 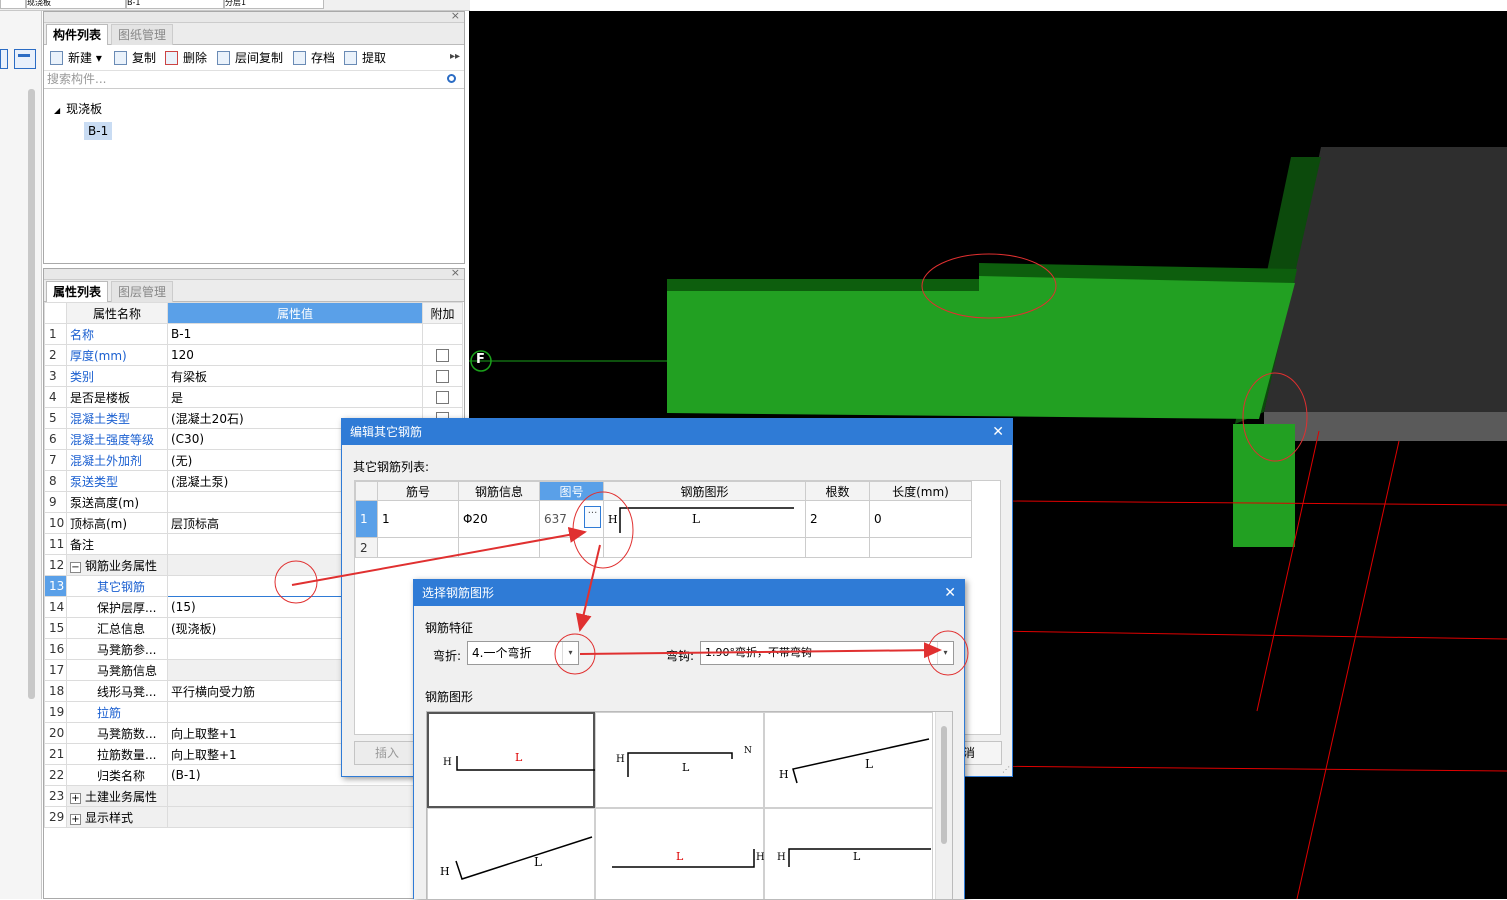 I want to click on tree-item-b1: B-1, so click(x=98, y=131).